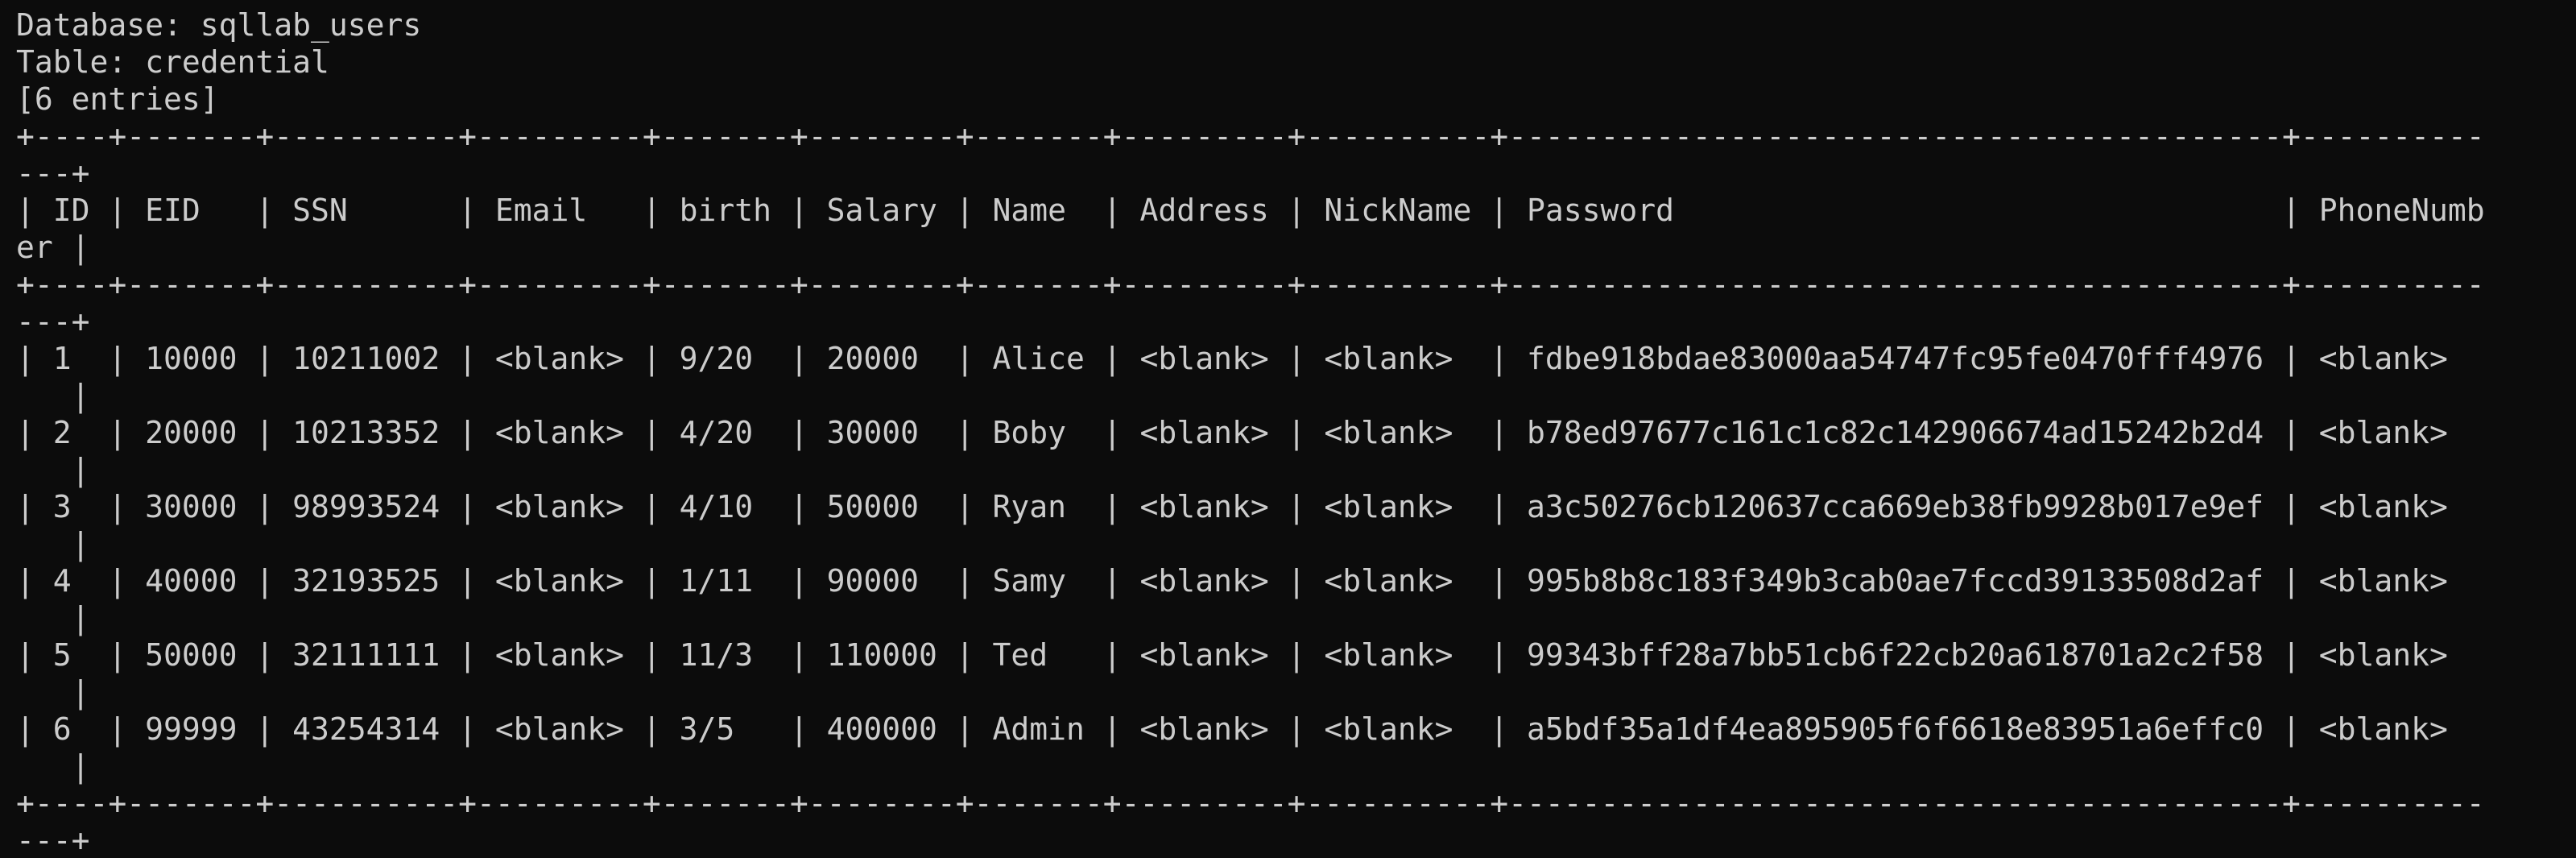 The height and width of the screenshot is (858, 2576). I want to click on database-line: Database: sqllab_users, so click(219, 25).